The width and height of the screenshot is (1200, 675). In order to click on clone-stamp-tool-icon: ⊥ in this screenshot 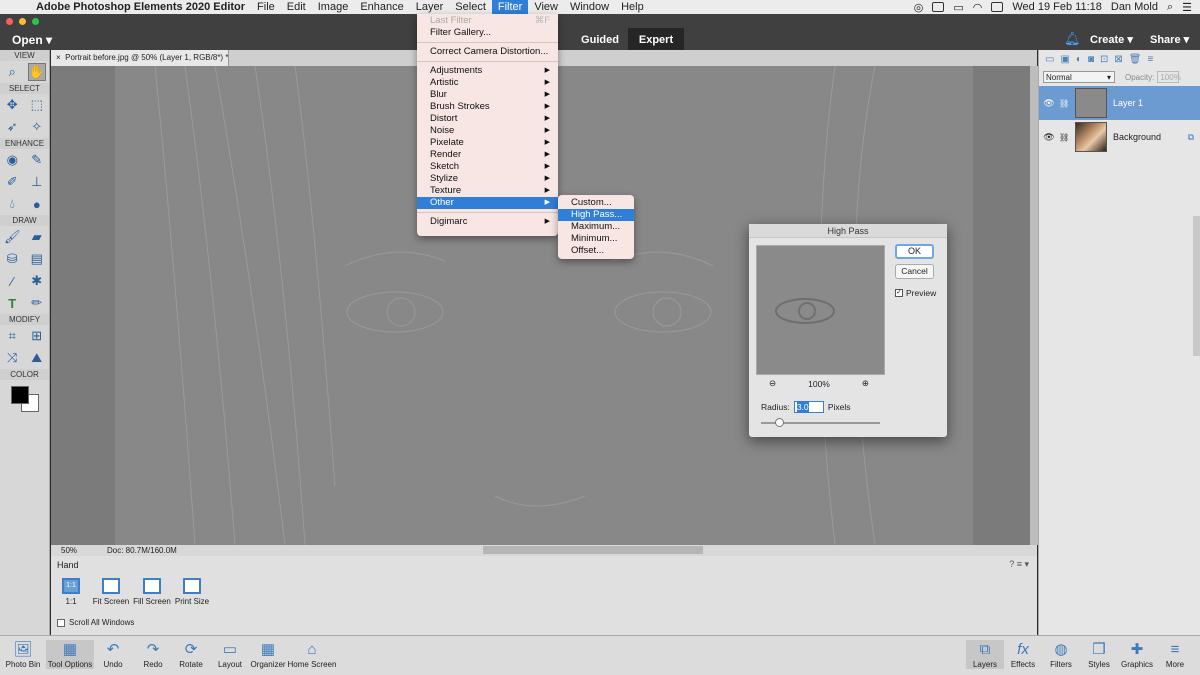, I will do `click(37, 182)`.